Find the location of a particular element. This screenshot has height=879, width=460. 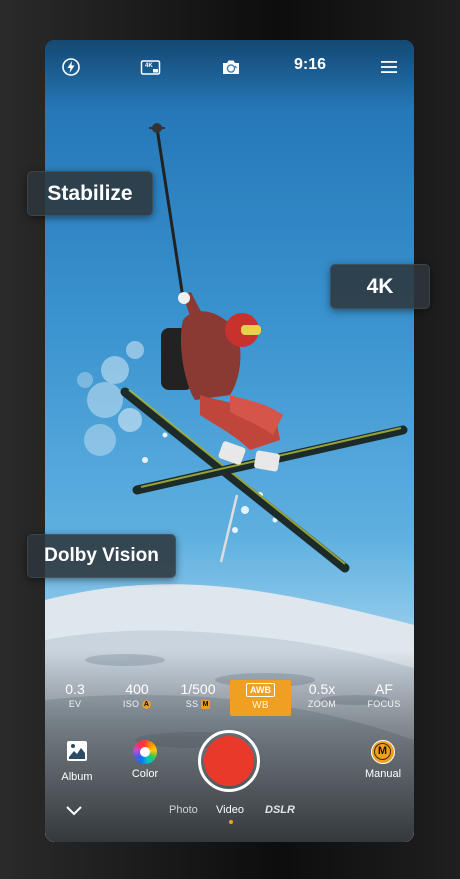

manual-icon-letter: M is located at coordinates (382, 751).